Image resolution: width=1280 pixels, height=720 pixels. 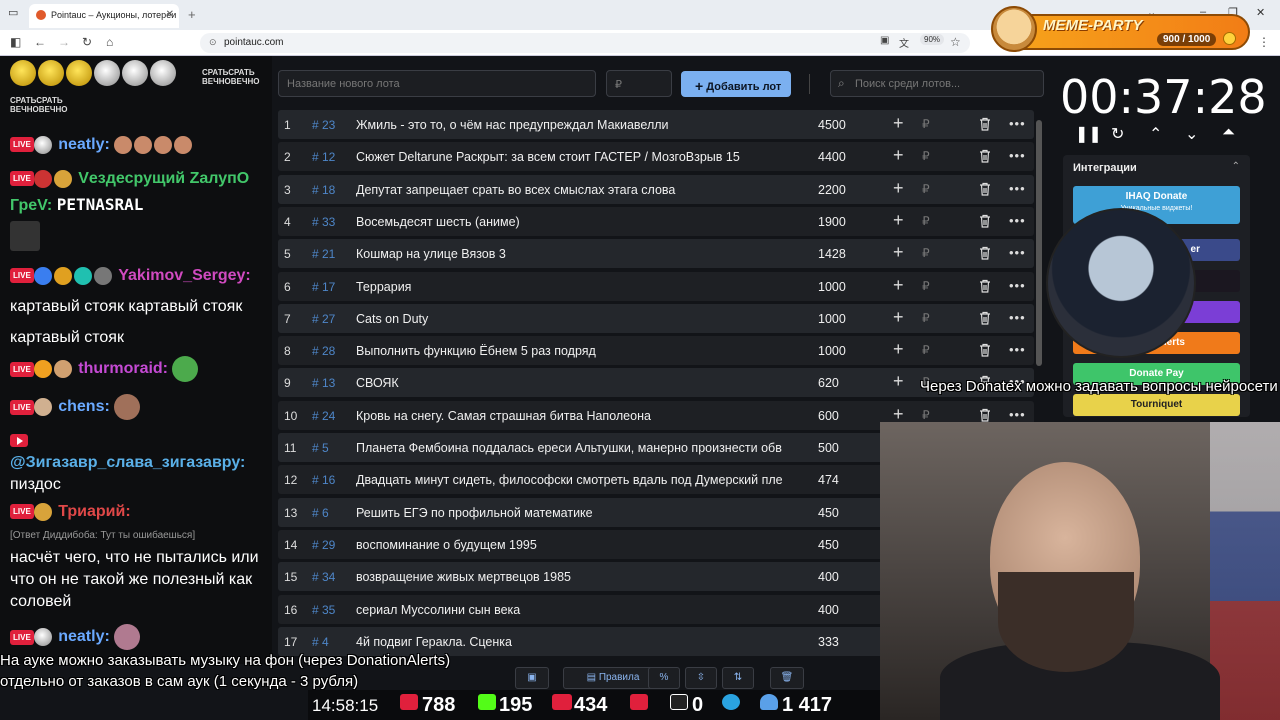 What do you see at coordinates (1039, 243) in the screenshot?
I see `scrollbar` at bounding box center [1039, 243].